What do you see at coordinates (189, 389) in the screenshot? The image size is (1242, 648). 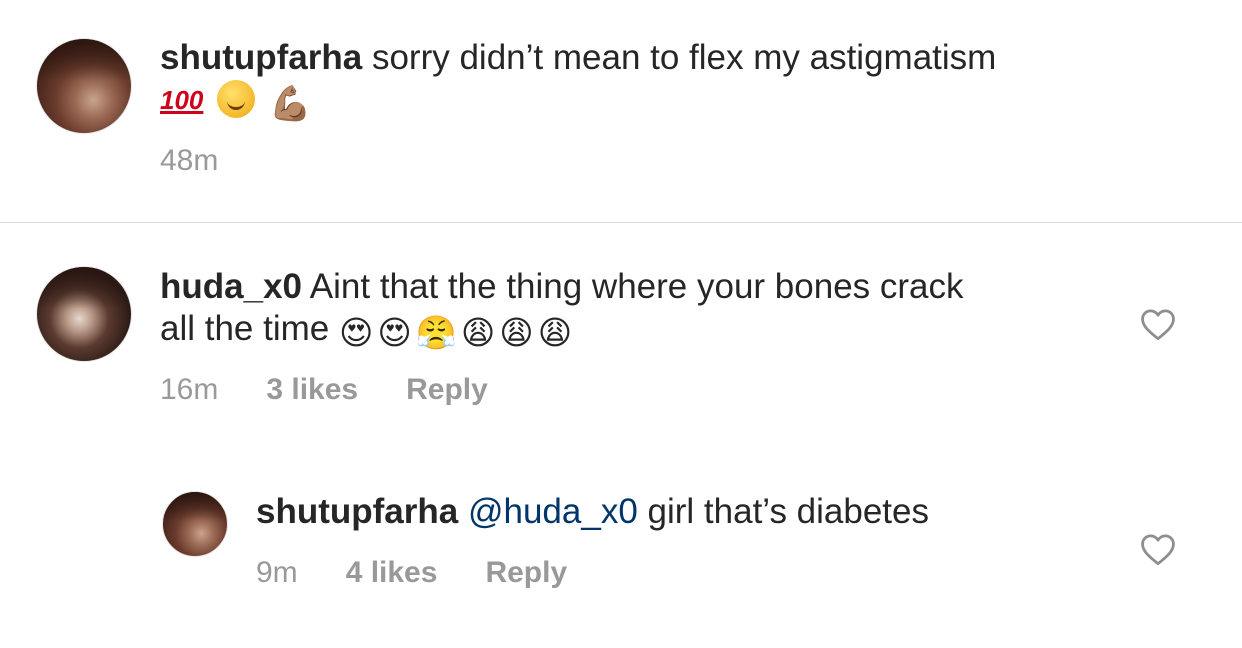 I see `comment-timestamp: 16m` at bounding box center [189, 389].